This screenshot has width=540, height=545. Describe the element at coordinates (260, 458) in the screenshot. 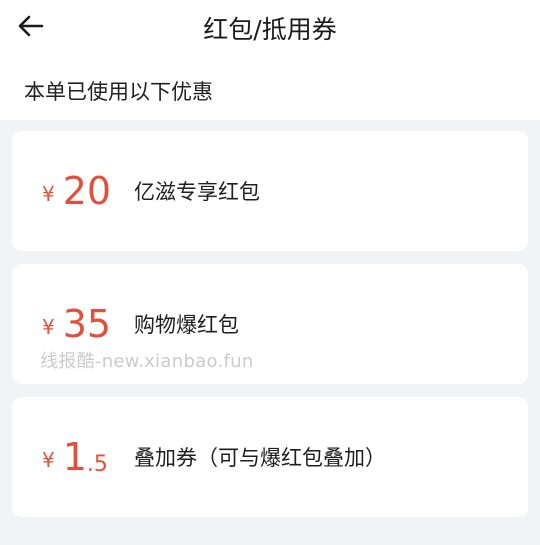

I see `coupon-name: 叠加券（可与爆红包叠加）` at that location.